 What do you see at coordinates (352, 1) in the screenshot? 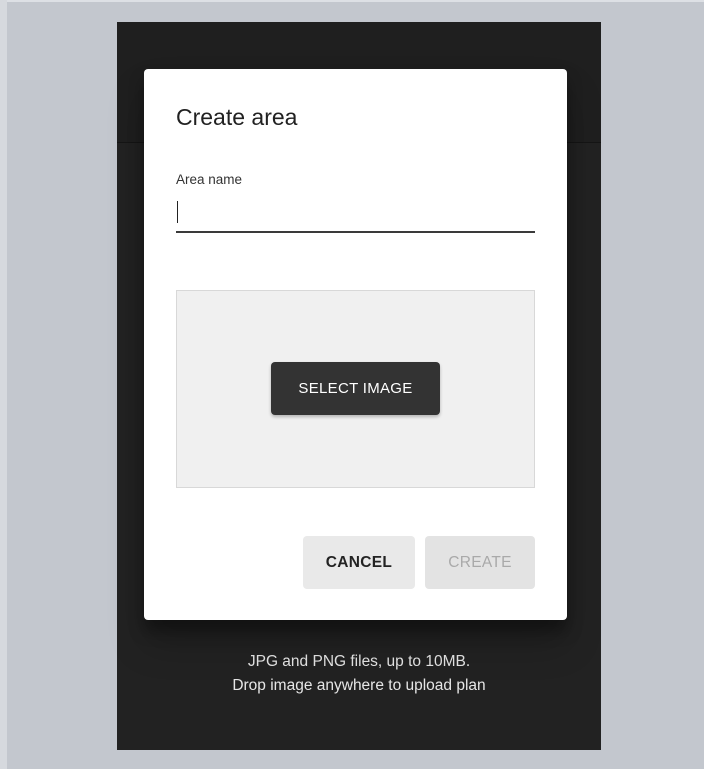
I see `window-top-edge` at bounding box center [352, 1].